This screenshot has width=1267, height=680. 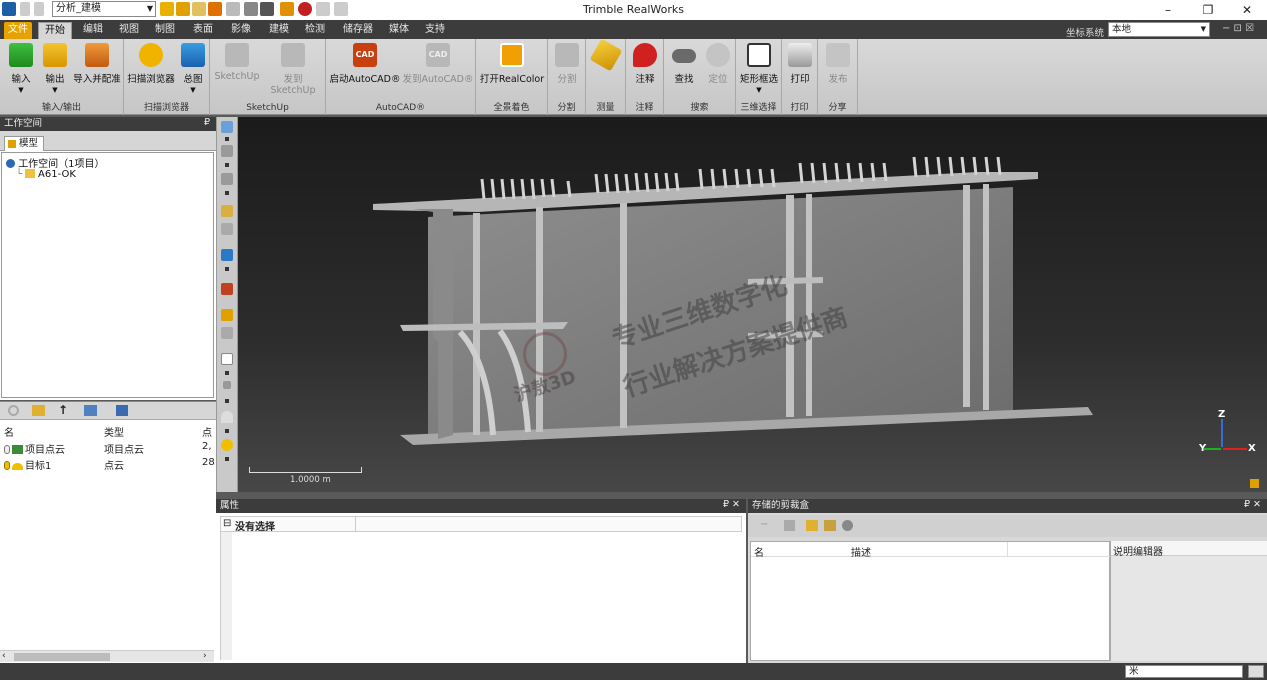 I want to click on col-points: 点, so click(x=207, y=431).